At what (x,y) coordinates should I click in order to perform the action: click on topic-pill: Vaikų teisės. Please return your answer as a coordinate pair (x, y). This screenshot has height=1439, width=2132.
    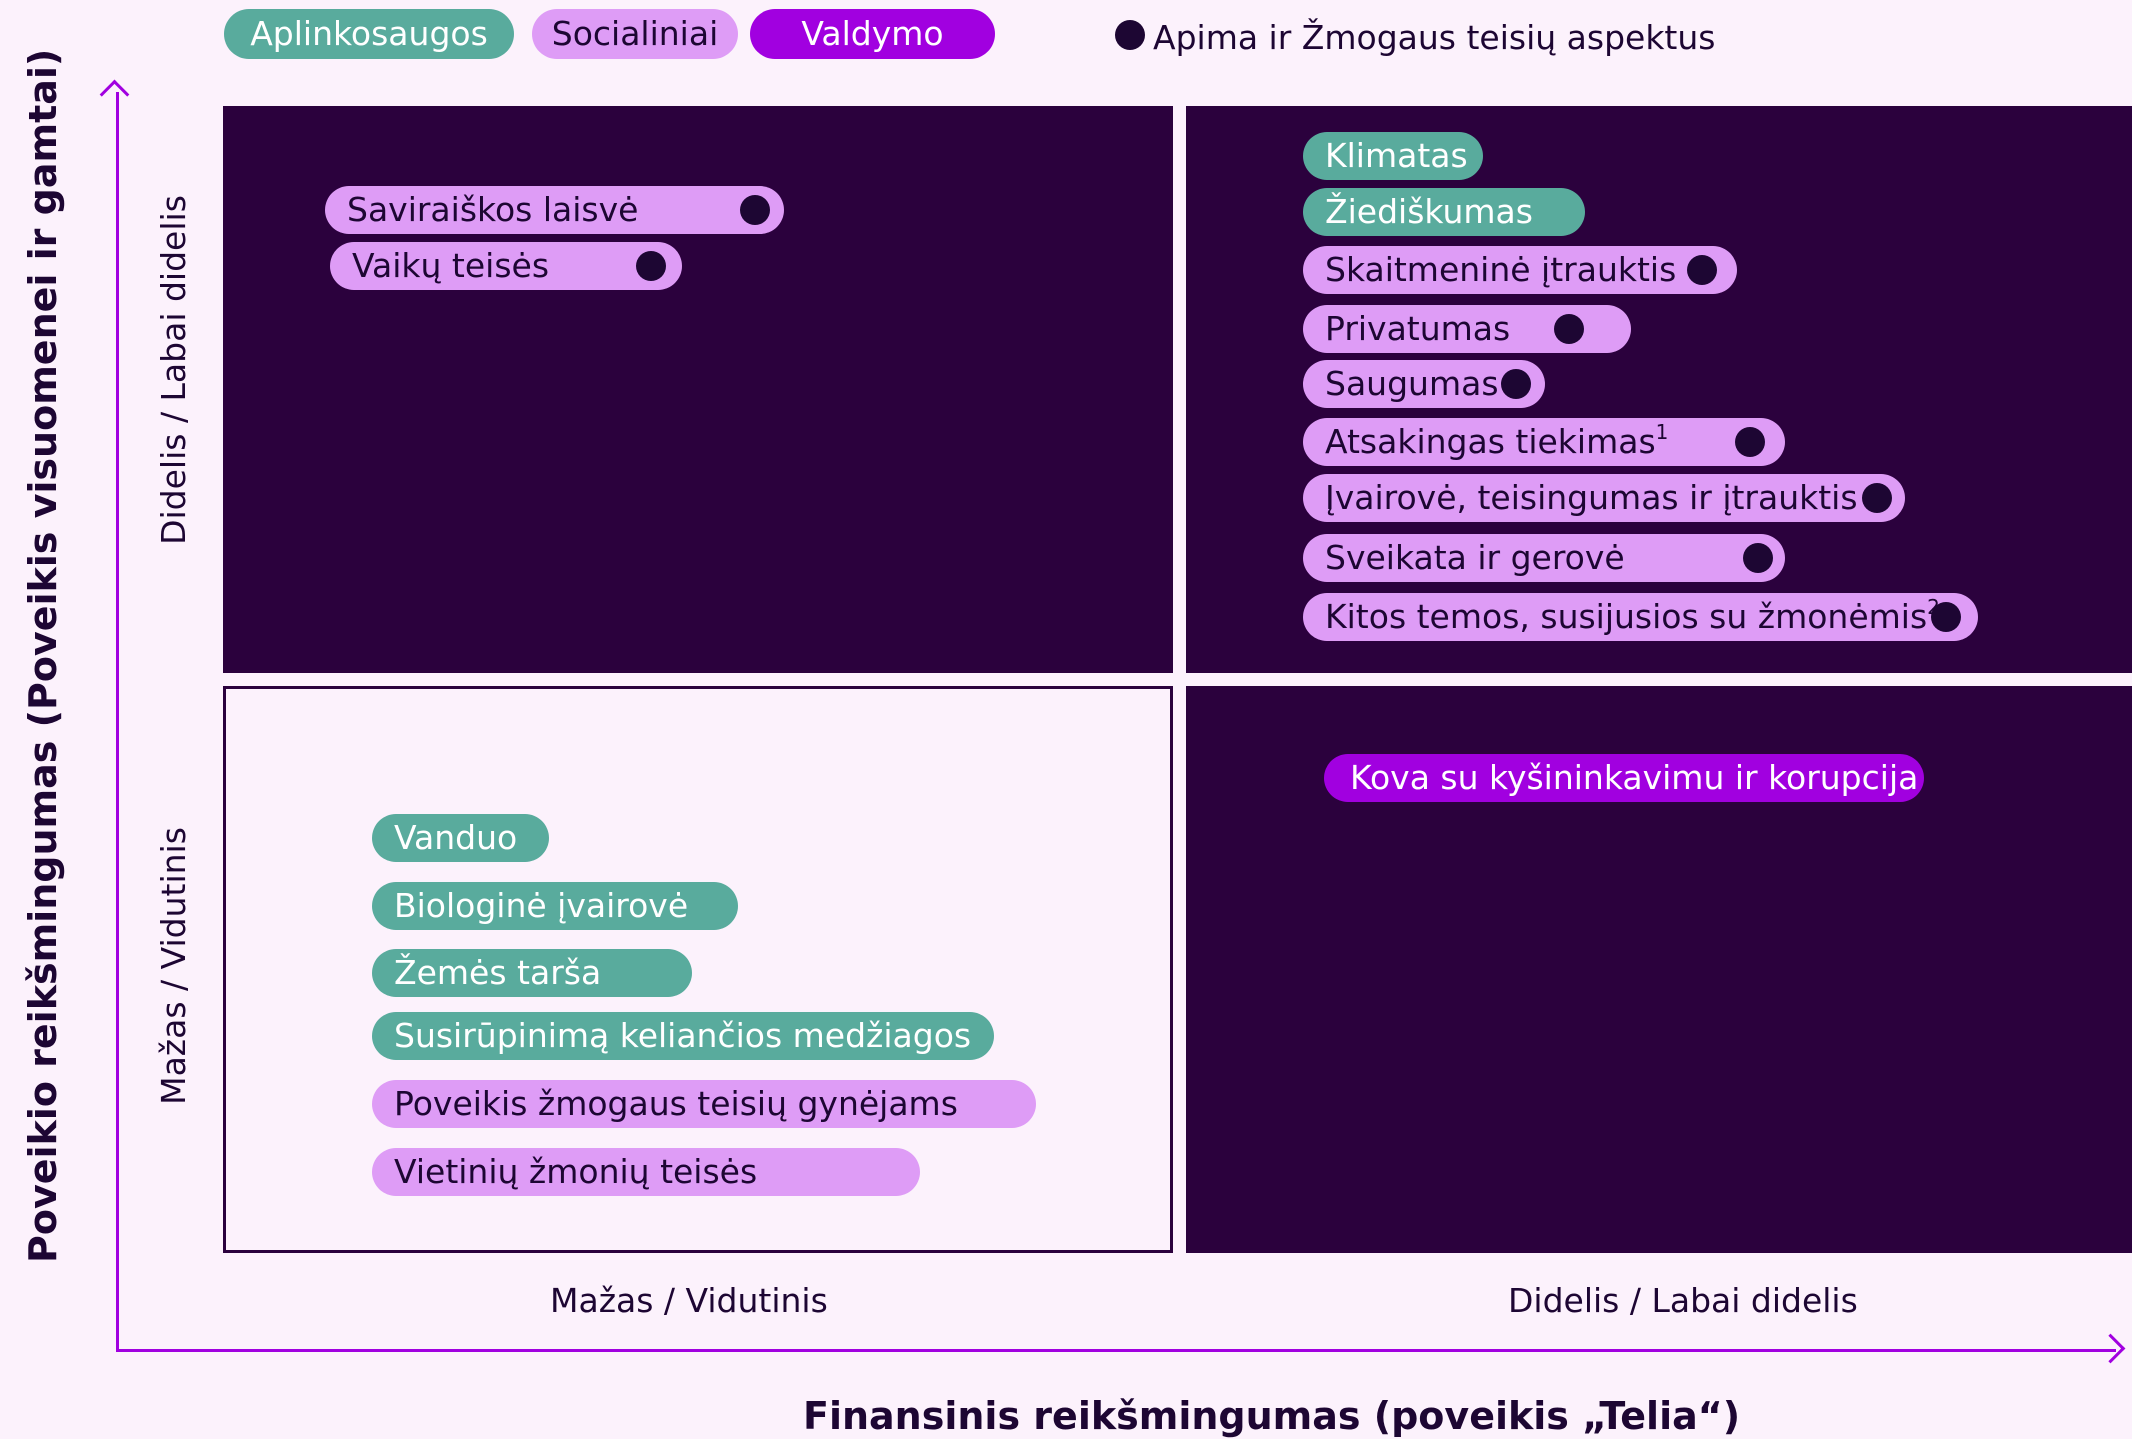
    Looking at the image, I should click on (506, 266).